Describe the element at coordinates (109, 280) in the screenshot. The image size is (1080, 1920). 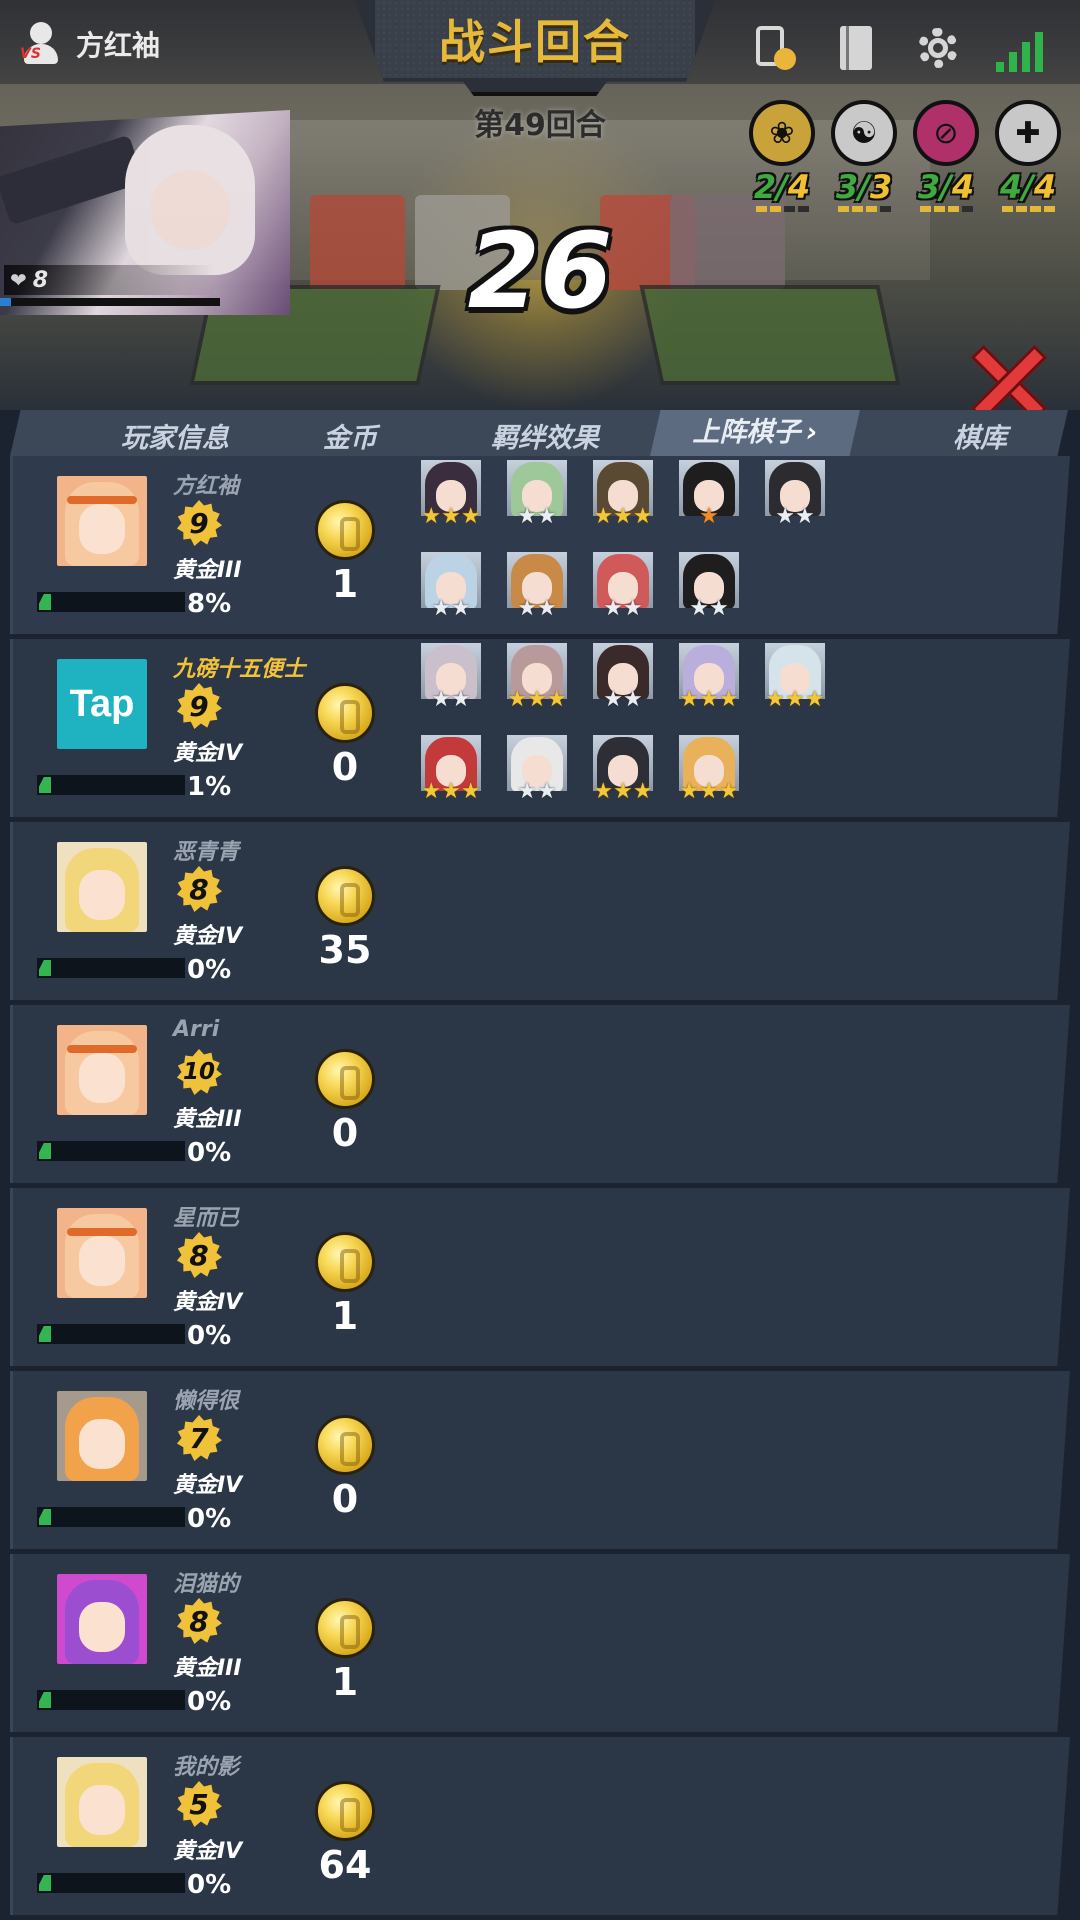
I see `life-badge: ❤ 8` at that location.